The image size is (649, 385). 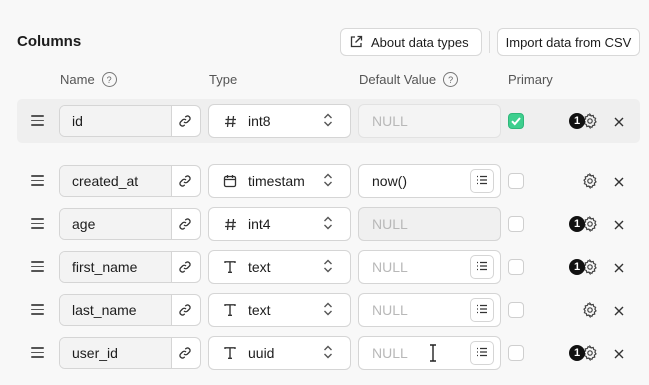 I want to click on column-name-input: first_name, so click(x=116, y=267).